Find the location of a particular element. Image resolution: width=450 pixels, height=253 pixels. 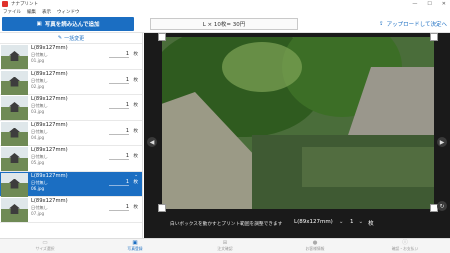

tab-photo-register: ▣ 写真登録 is located at coordinates (135, 246).